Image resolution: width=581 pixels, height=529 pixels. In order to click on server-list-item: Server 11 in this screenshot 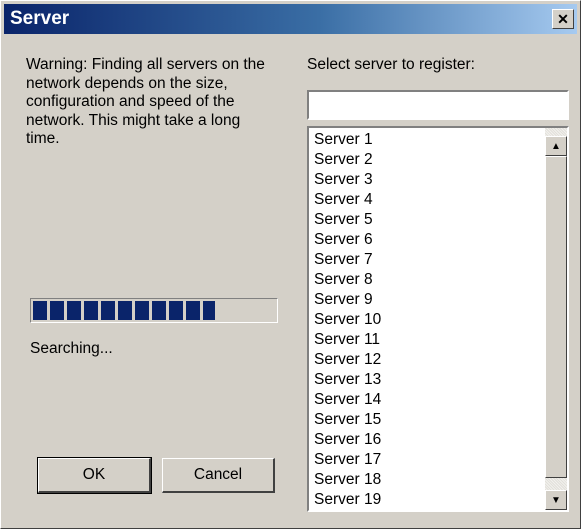, I will do `click(428, 340)`.